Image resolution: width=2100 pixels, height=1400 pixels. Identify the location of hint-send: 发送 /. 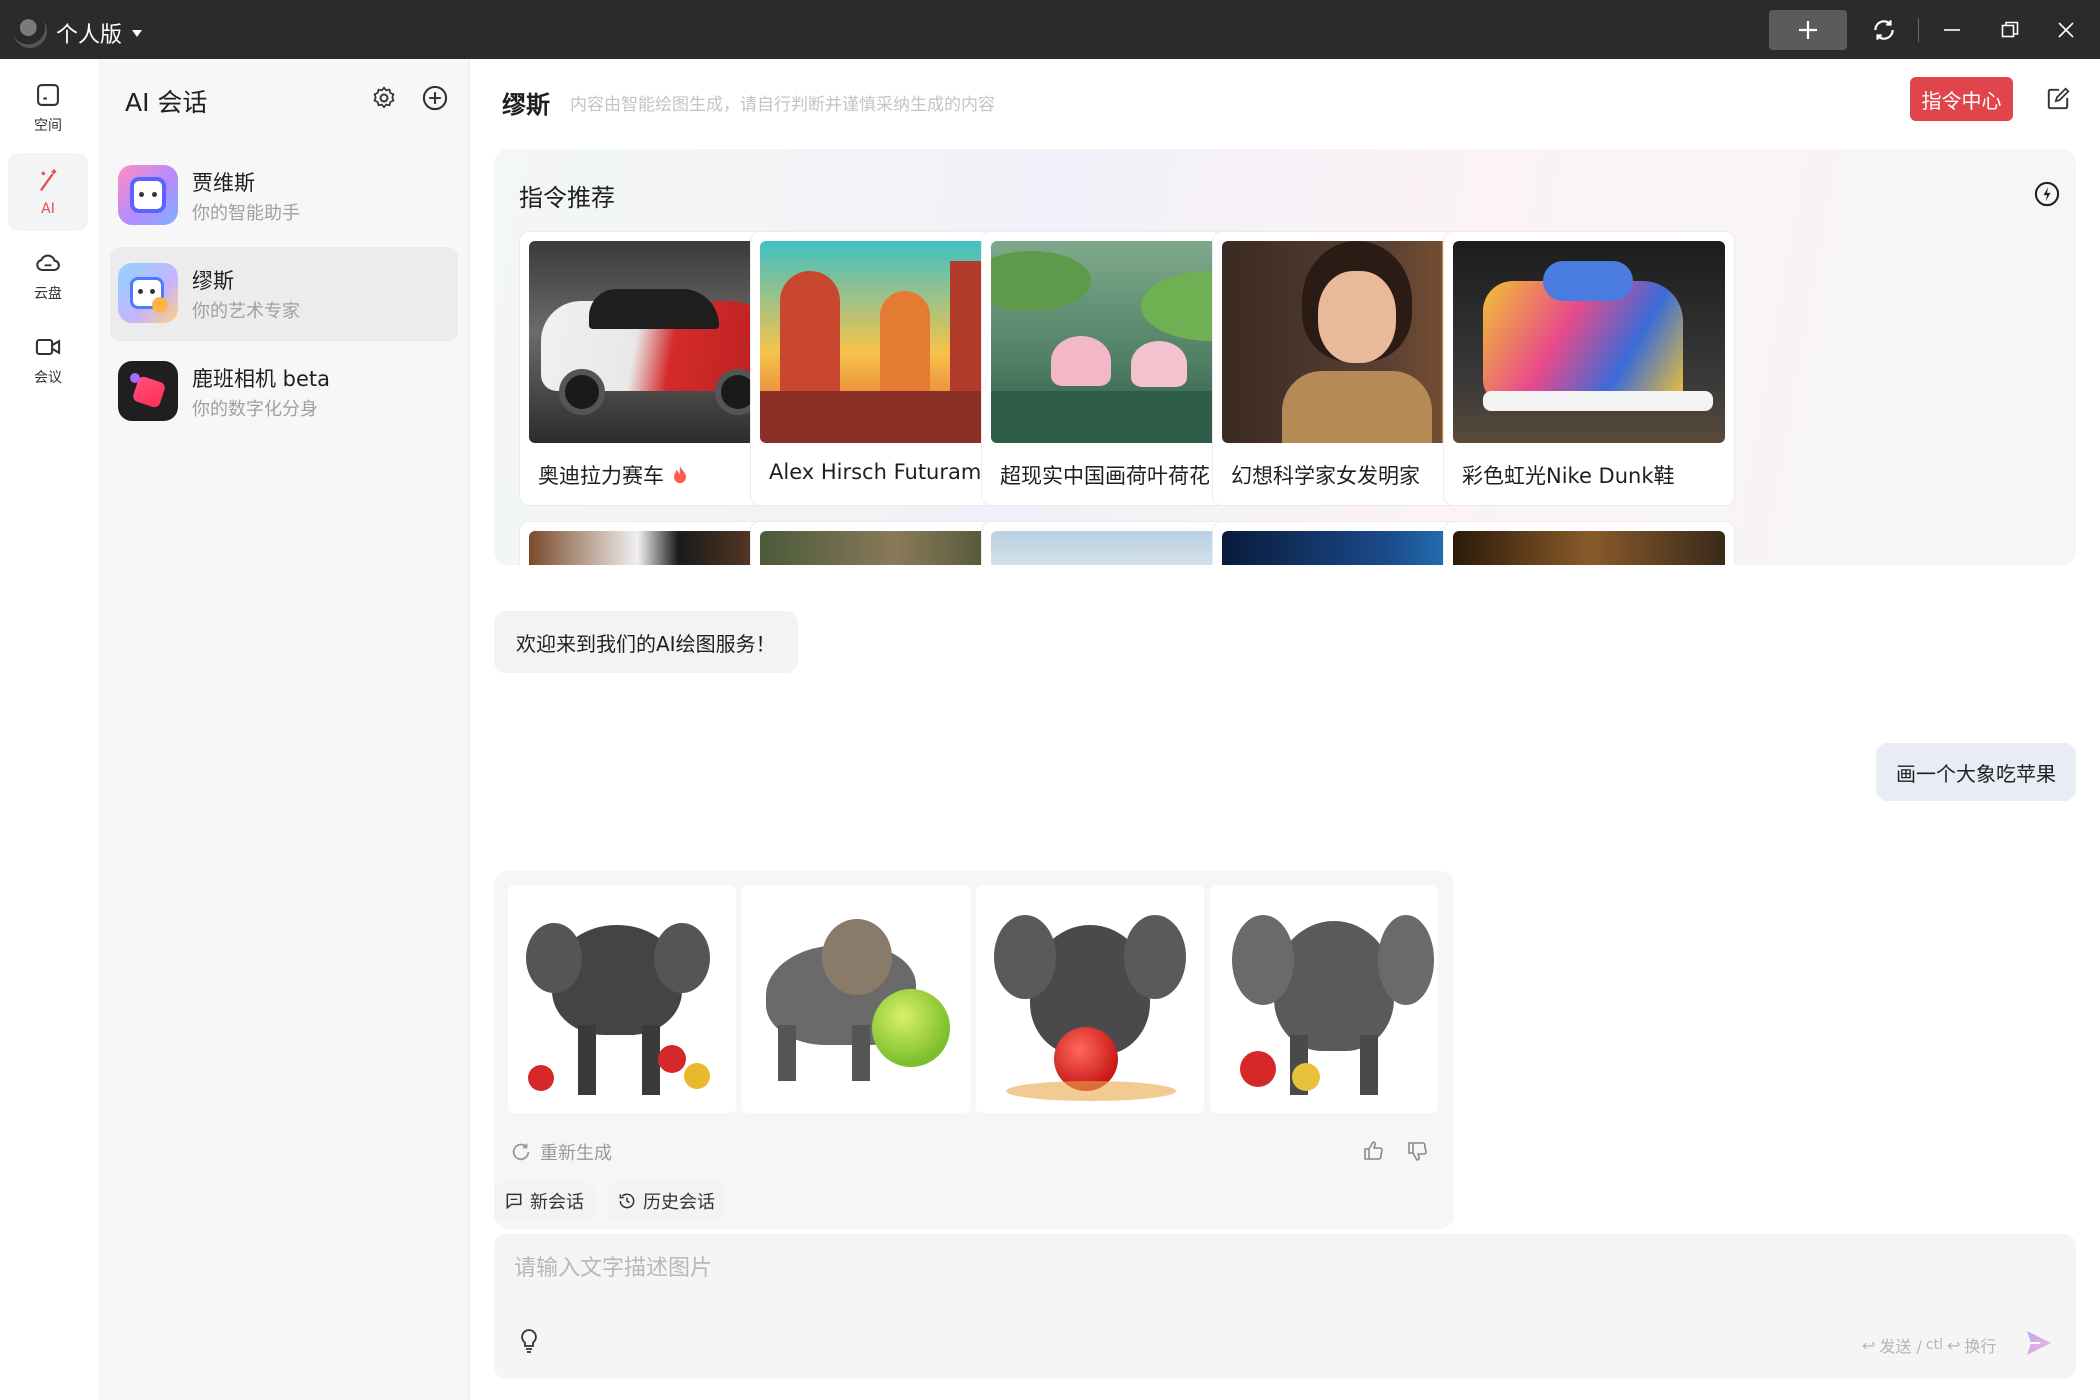
(1900, 1346).